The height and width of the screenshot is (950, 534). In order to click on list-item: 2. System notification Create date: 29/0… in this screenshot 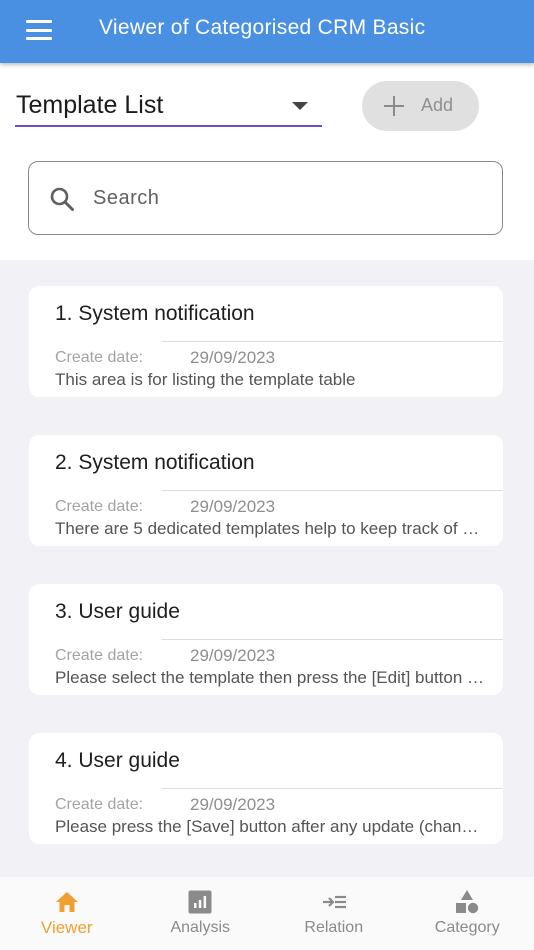, I will do `click(266, 490)`.